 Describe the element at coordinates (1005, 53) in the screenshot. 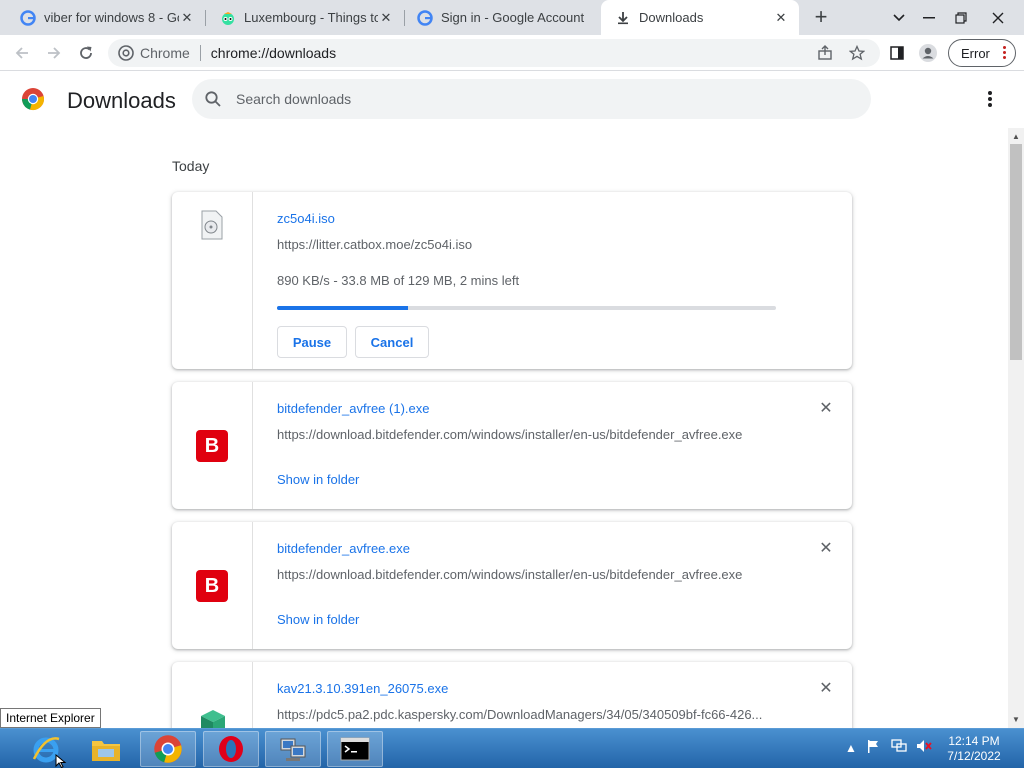

I see `menu-dots-icon` at that location.